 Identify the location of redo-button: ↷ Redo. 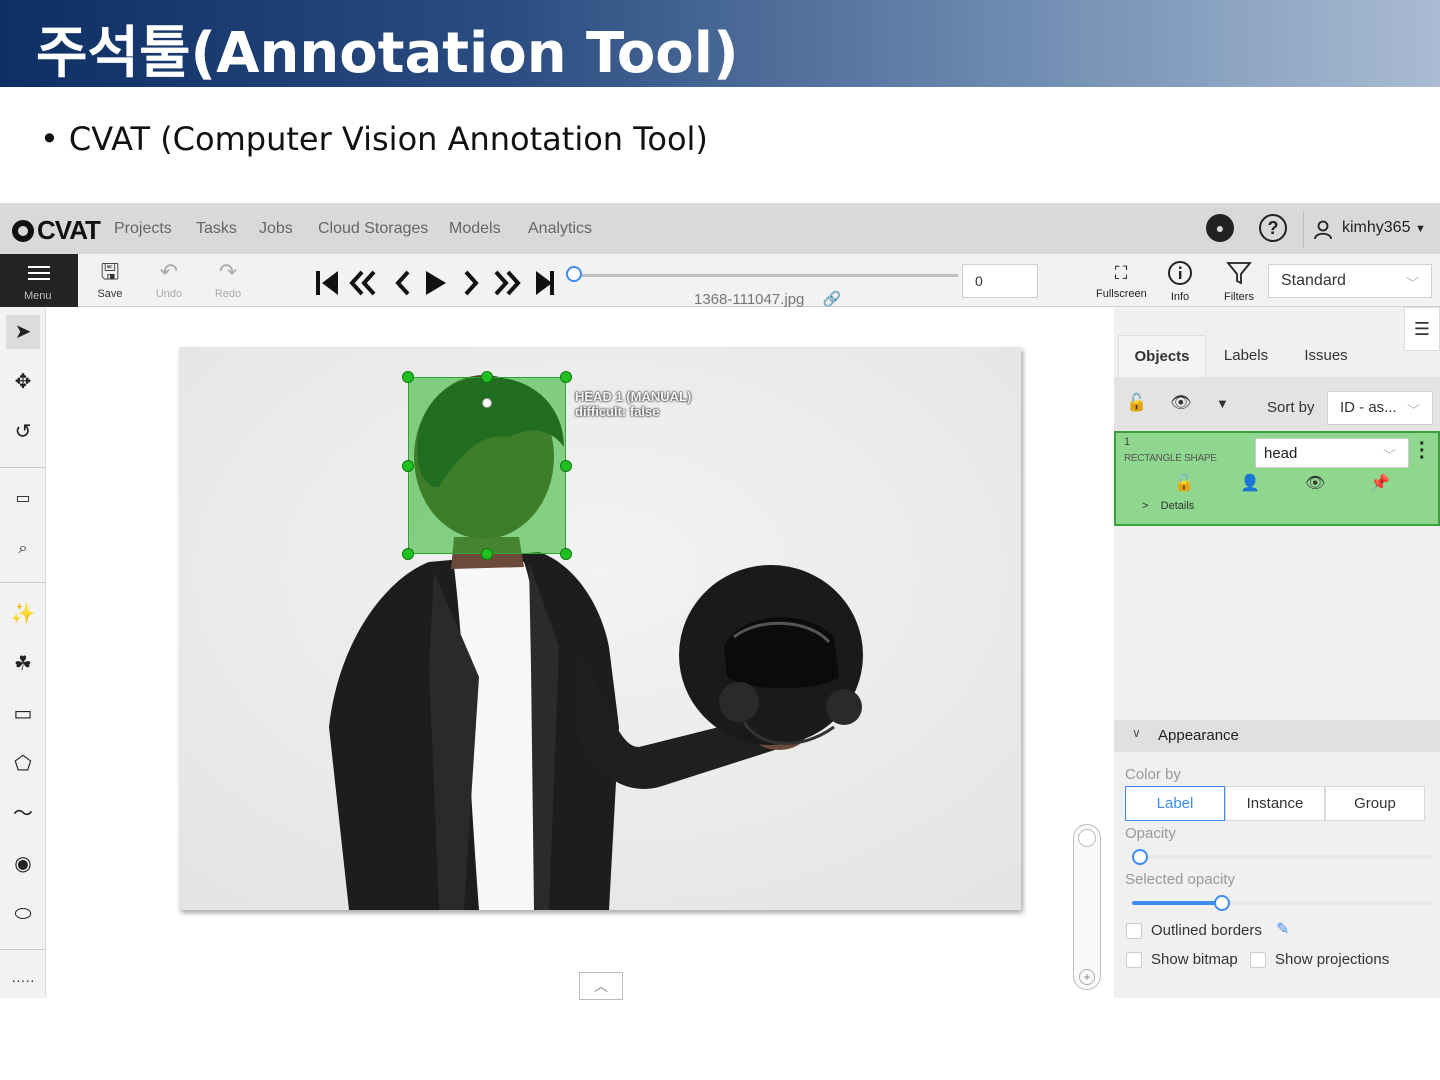
(228, 280).